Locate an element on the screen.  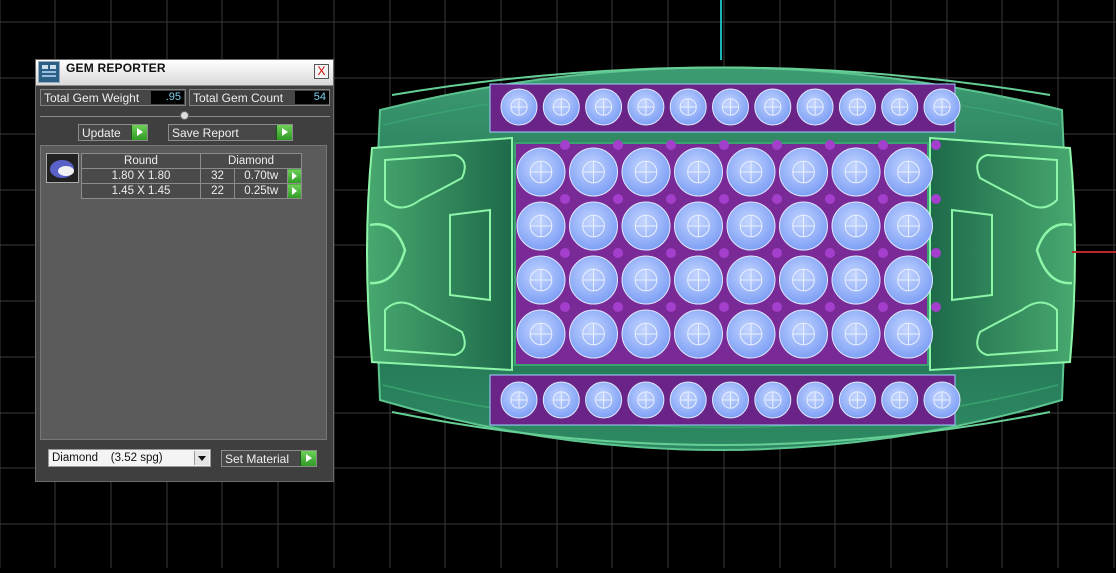
panel-title: GEM REPORTER is located at coordinates (116, 68).